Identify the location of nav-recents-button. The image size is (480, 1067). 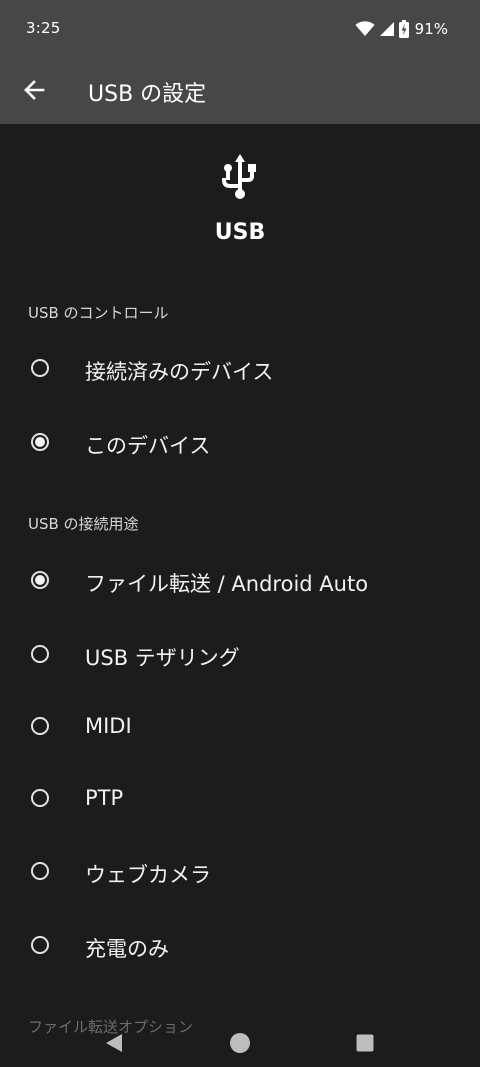
(365, 1045).